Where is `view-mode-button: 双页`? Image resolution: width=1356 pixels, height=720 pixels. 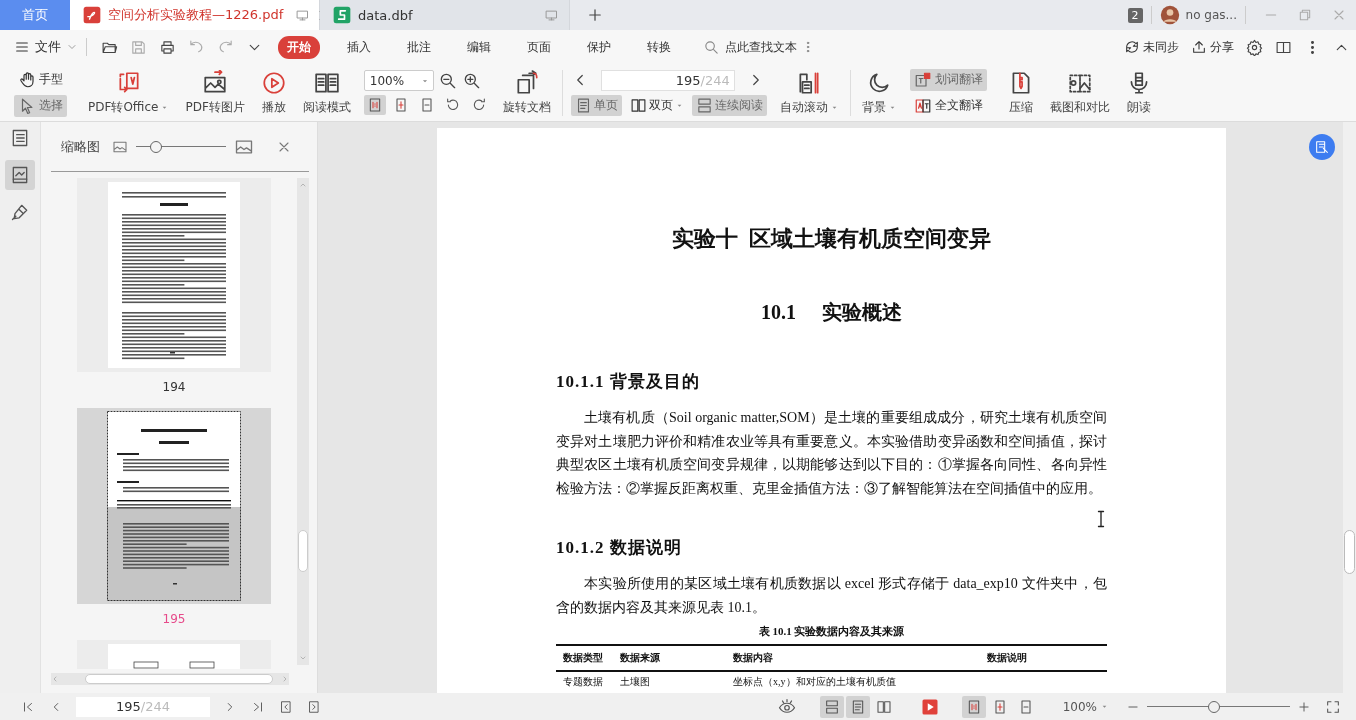
view-mode-button: 双页 is located at coordinates (656, 105).